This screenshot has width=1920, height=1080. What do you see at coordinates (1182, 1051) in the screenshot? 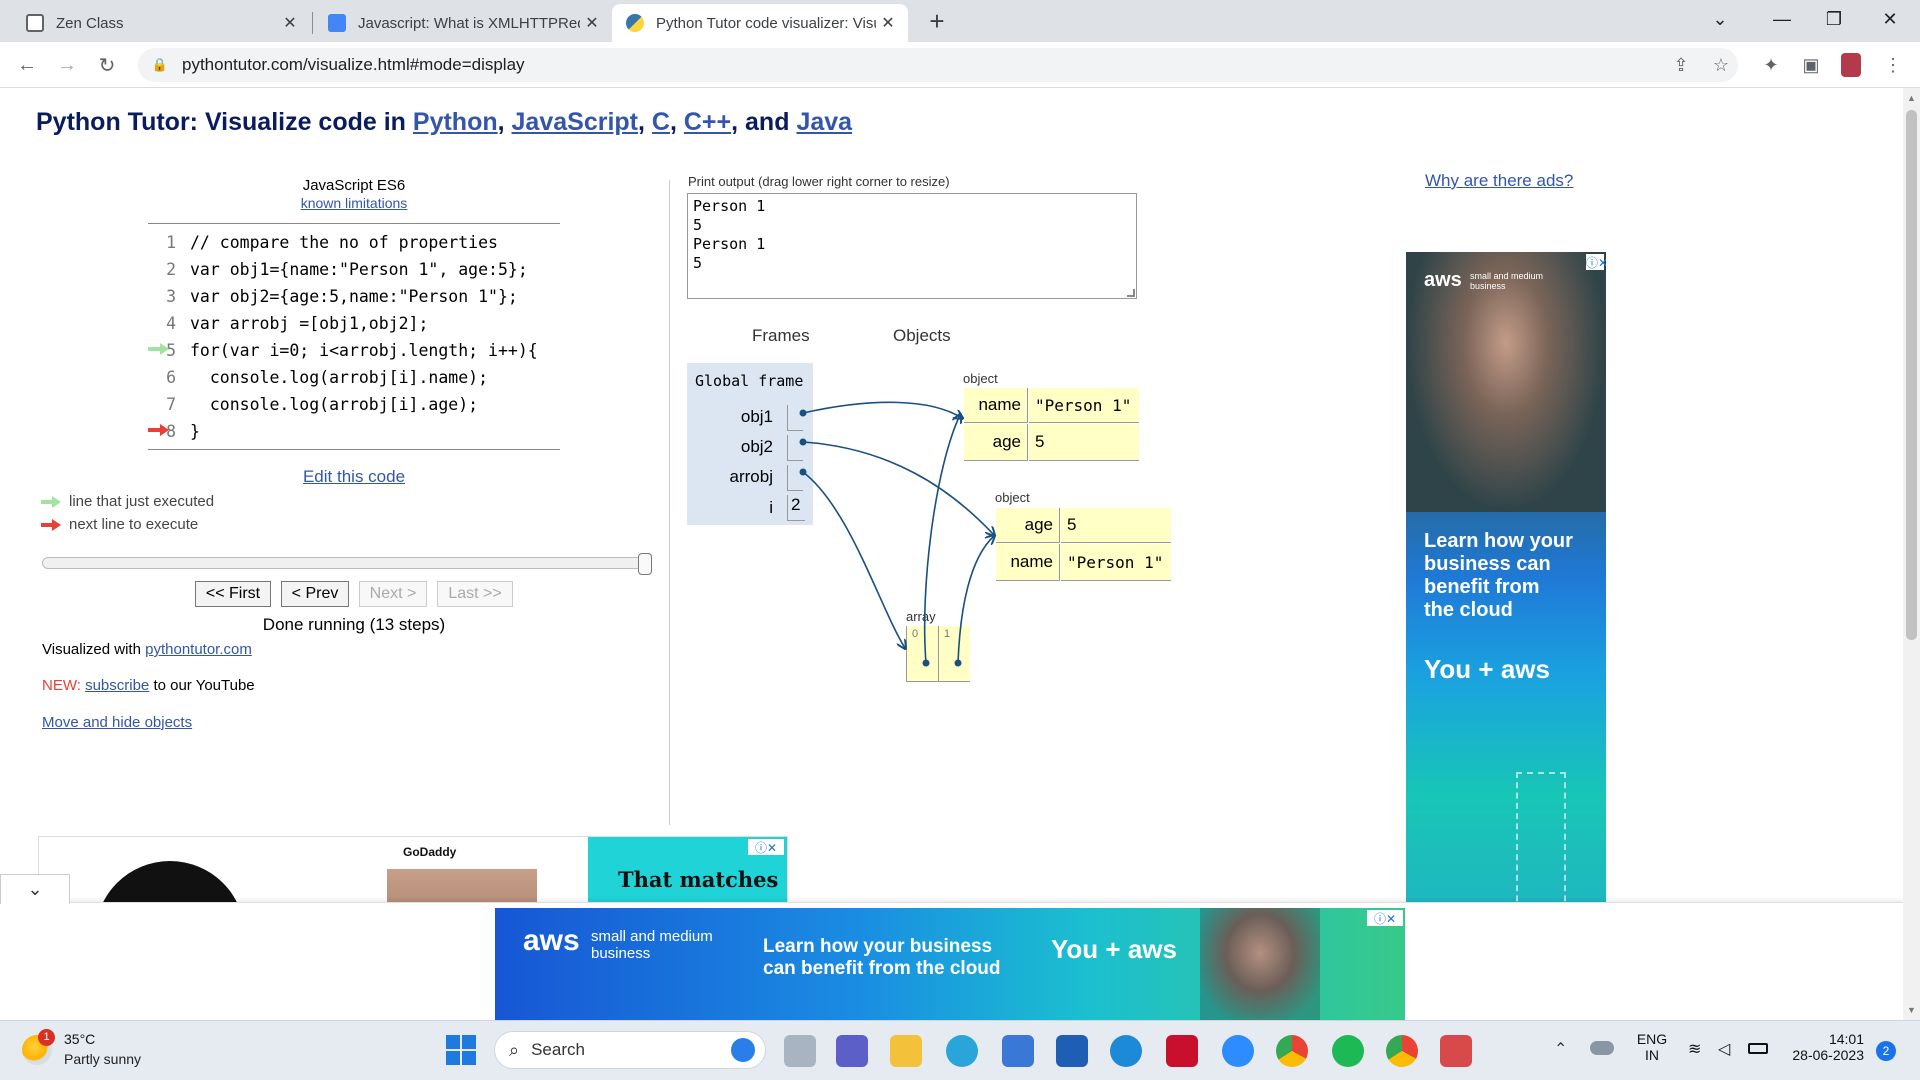
I see `mcafee-icon` at bounding box center [1182, 1051].